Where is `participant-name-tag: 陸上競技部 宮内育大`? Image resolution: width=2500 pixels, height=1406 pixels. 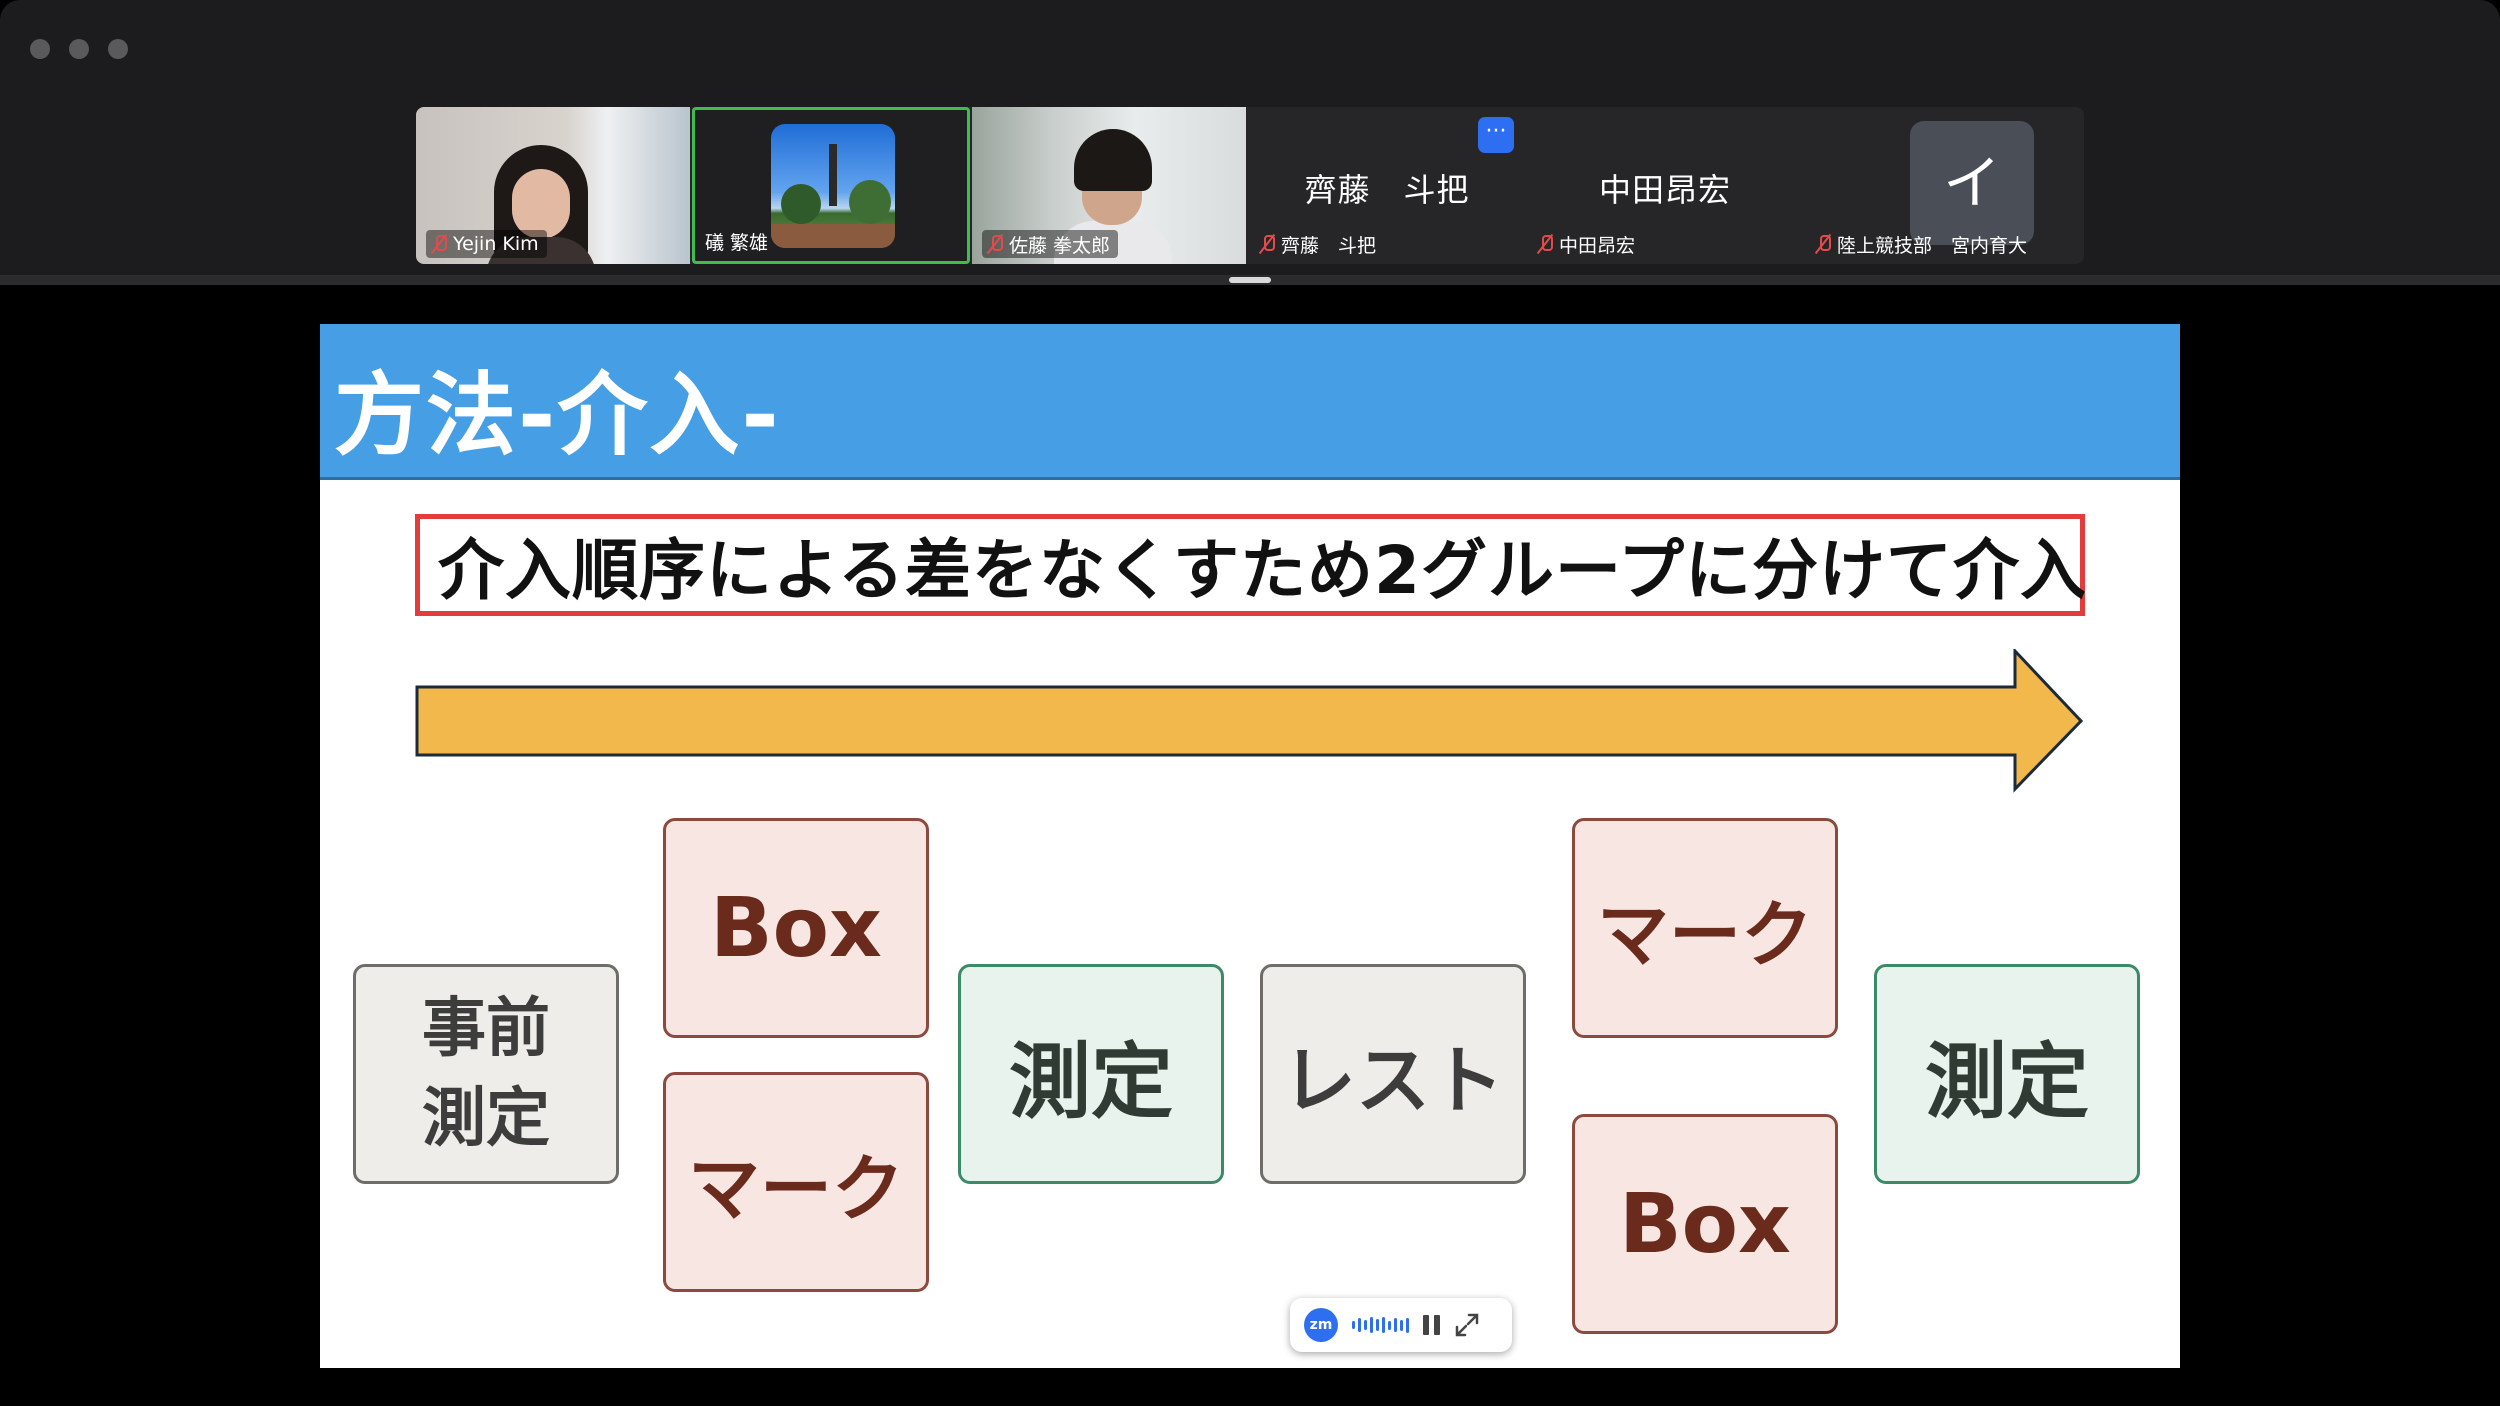 participant-name-tag: 陸上競技部 宮内育大 is located at coordinates (1924, 244).